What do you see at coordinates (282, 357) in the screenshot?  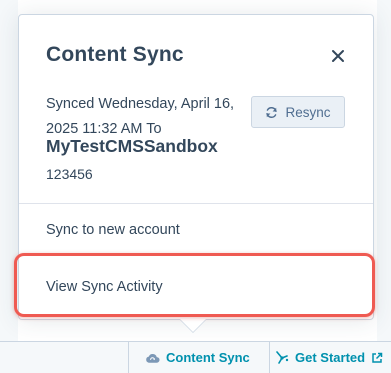 I see `sparkle-icon` at bounding box center [282, 357].